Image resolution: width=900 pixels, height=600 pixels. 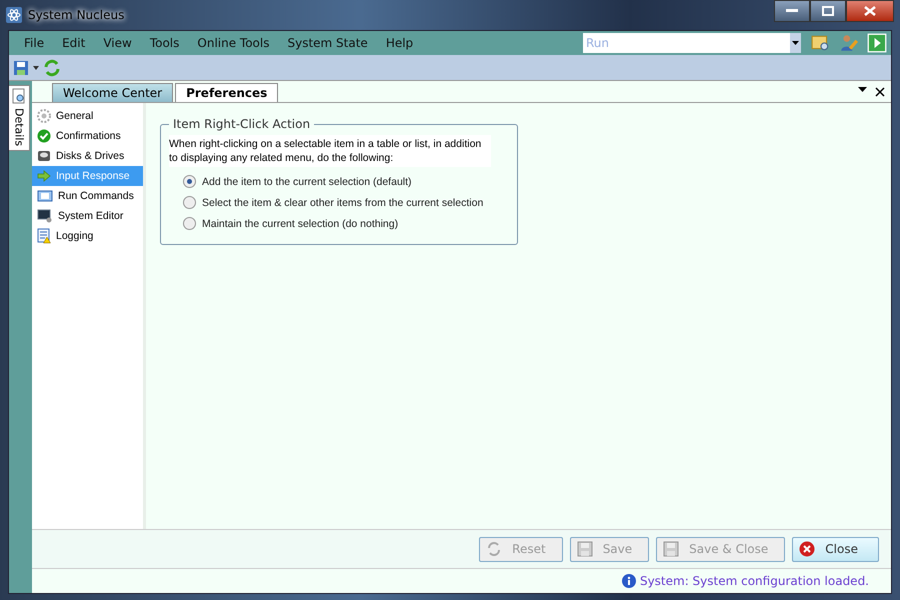 I want to click on check-icon, so click(x=44, y=136).